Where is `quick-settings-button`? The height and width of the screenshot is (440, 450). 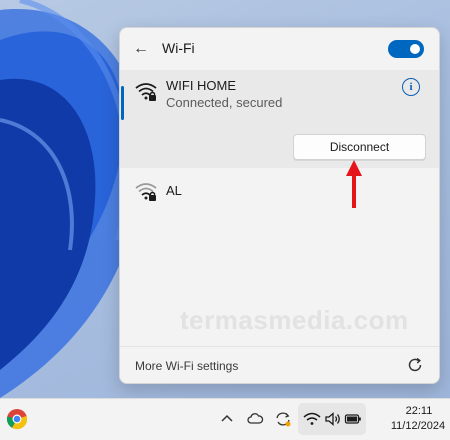 quick-settings-button is located at coordinates (332, 419).